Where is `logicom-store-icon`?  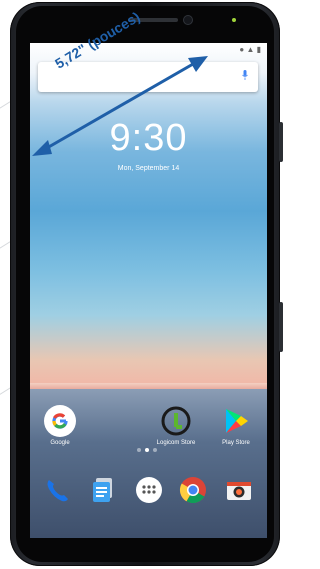 logicom-store-icon is located at coordinates (176, 421).